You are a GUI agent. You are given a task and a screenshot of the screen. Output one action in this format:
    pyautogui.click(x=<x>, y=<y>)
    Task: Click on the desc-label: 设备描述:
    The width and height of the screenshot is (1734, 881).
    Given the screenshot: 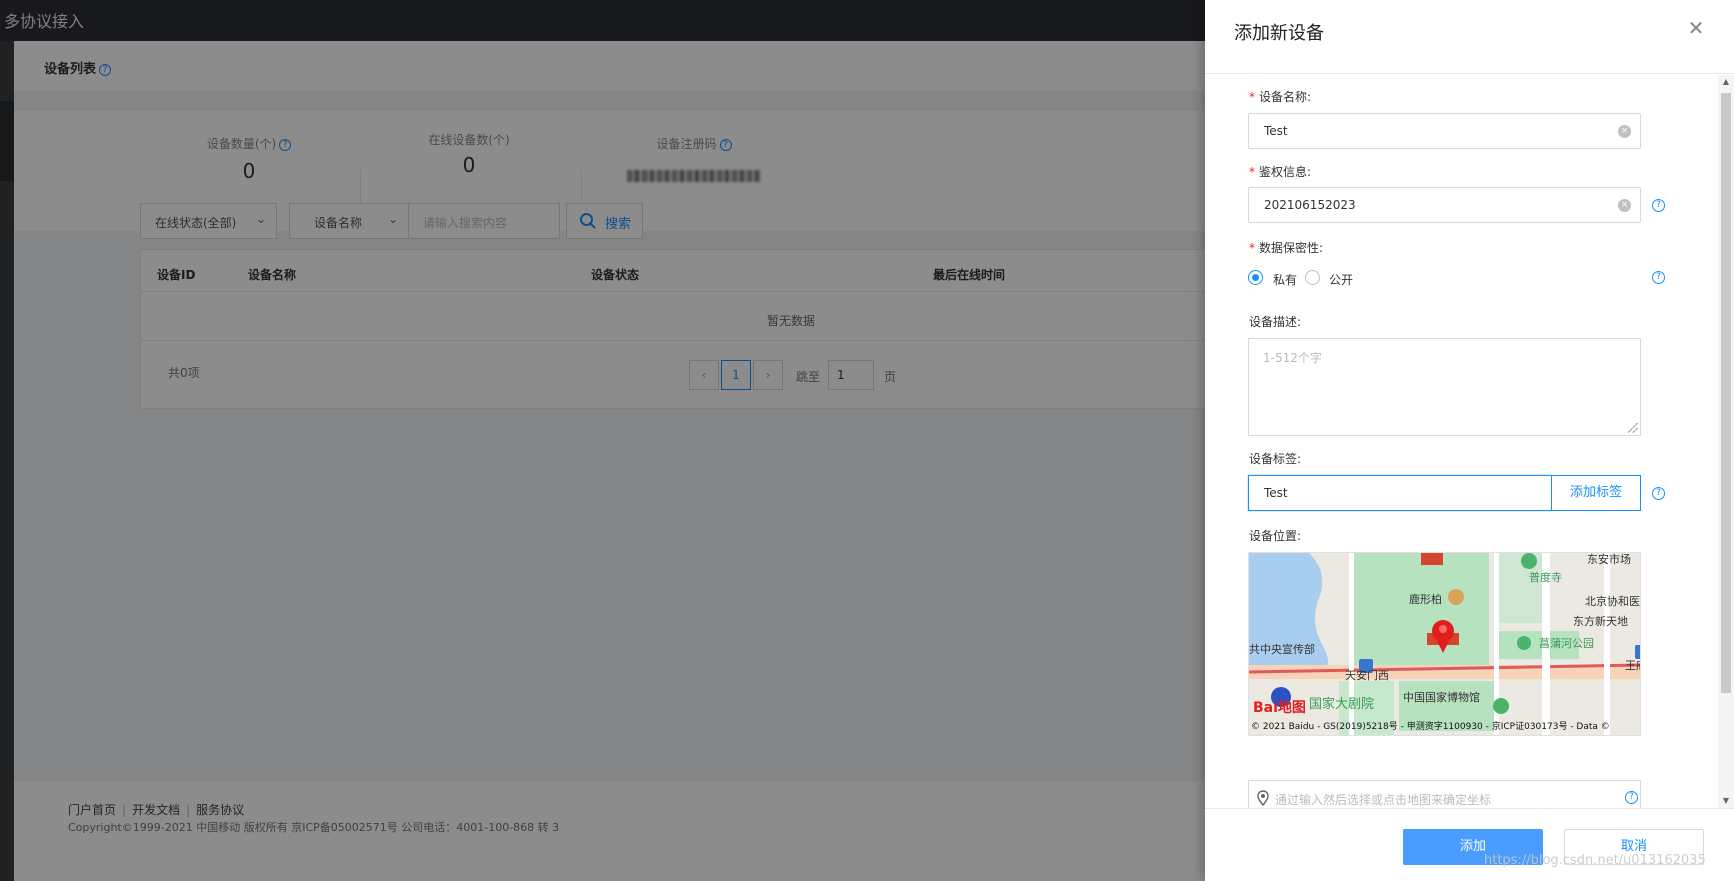 What is the action you would take?
    pyautogui.click(x=1275, y=322)
    